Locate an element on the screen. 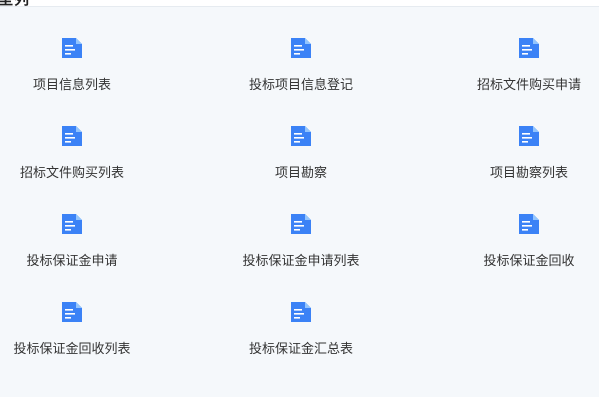  tile-tender-doc-purchase-request: 招标文件购买申请 is located at coordinates (519, 71).